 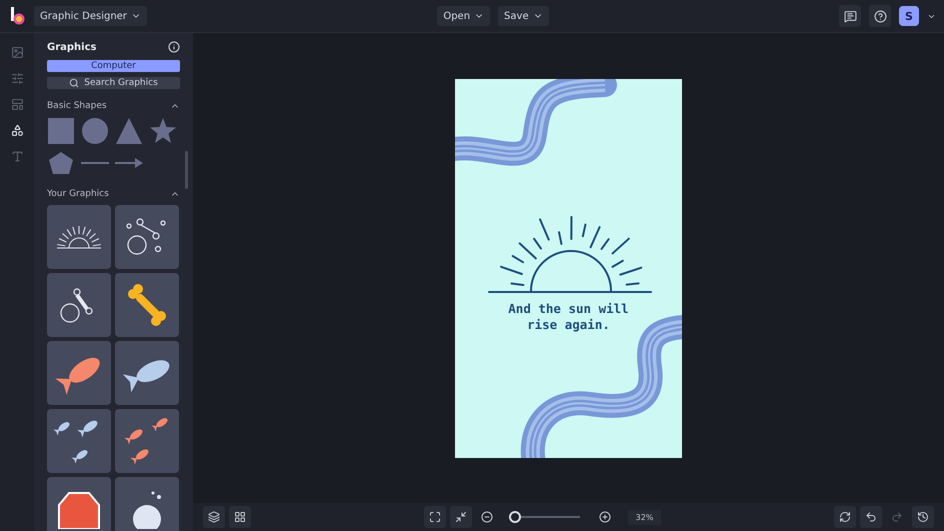 What do you see at coordinates (17, 78) in the screenshot?
I see `adjust-icon` at bounding box center [17, 78].